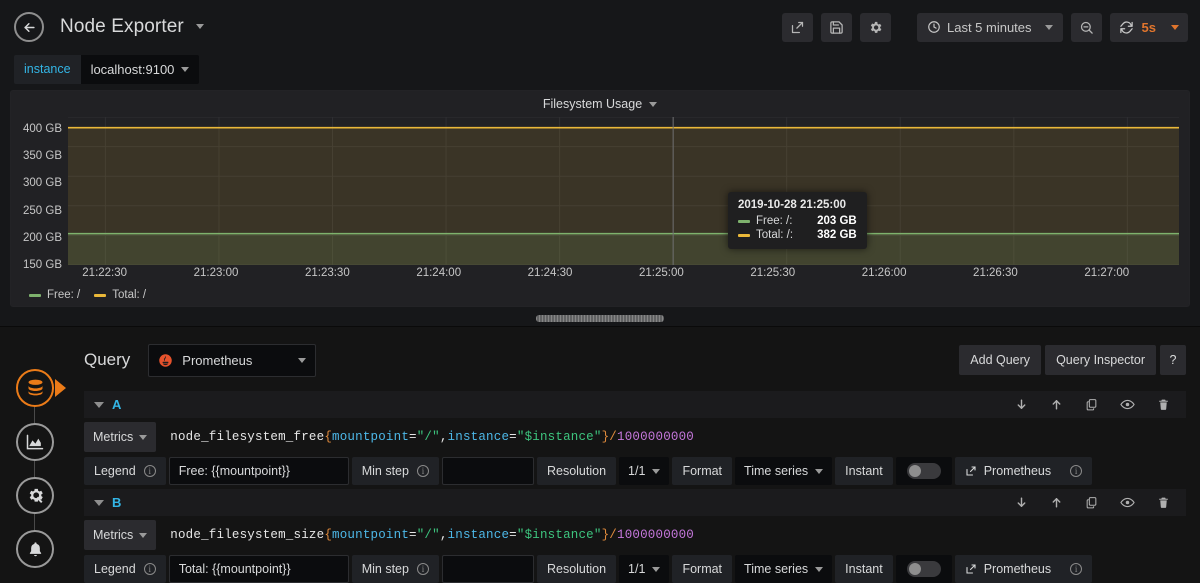  What do you see at coordinates (120, 295) in the screenshot?
I see `legend-item: Total: /` at bounding box center [120, 295].